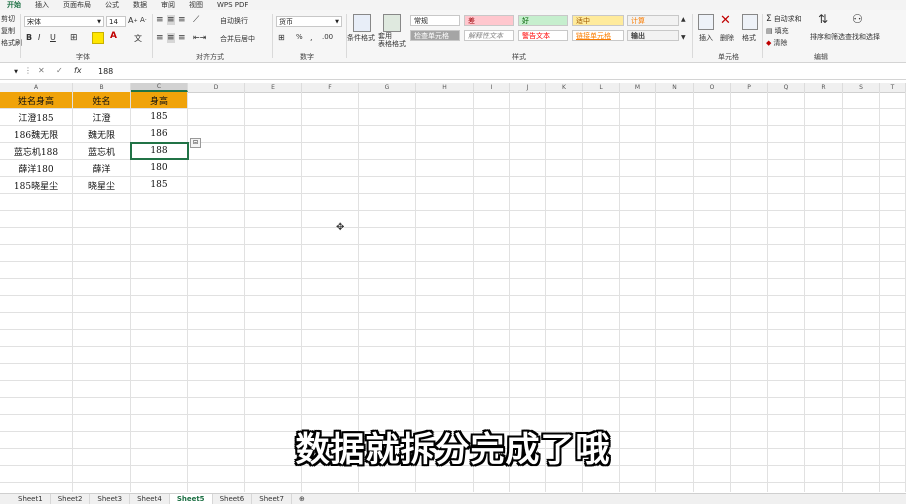 The height and width of the screenshot is (504, 906). I want to click on tab-home: 开始, so click(14, 5).